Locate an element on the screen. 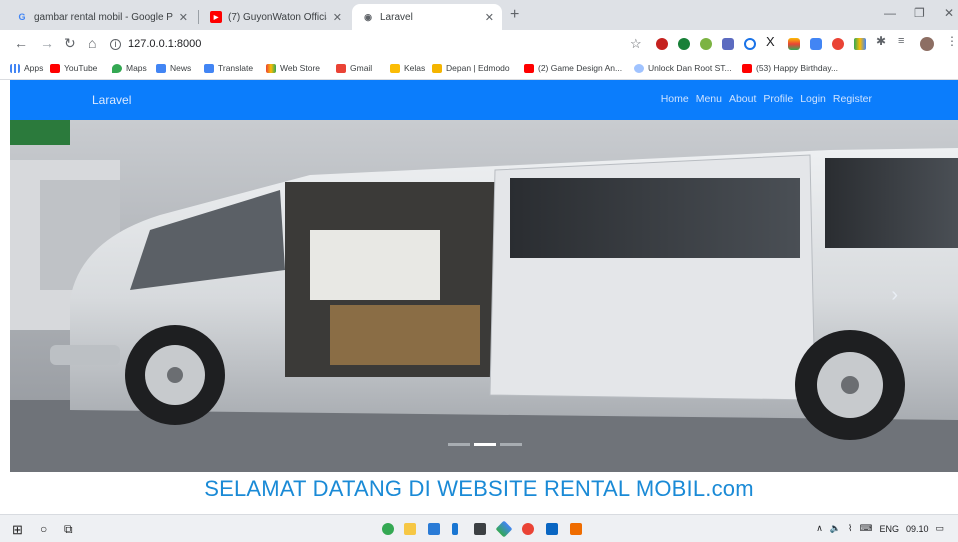 Image resolution: width=958 pixels, height=542 pixels. bookmark-web-store: Web Store is located at coordinates (293, 68).